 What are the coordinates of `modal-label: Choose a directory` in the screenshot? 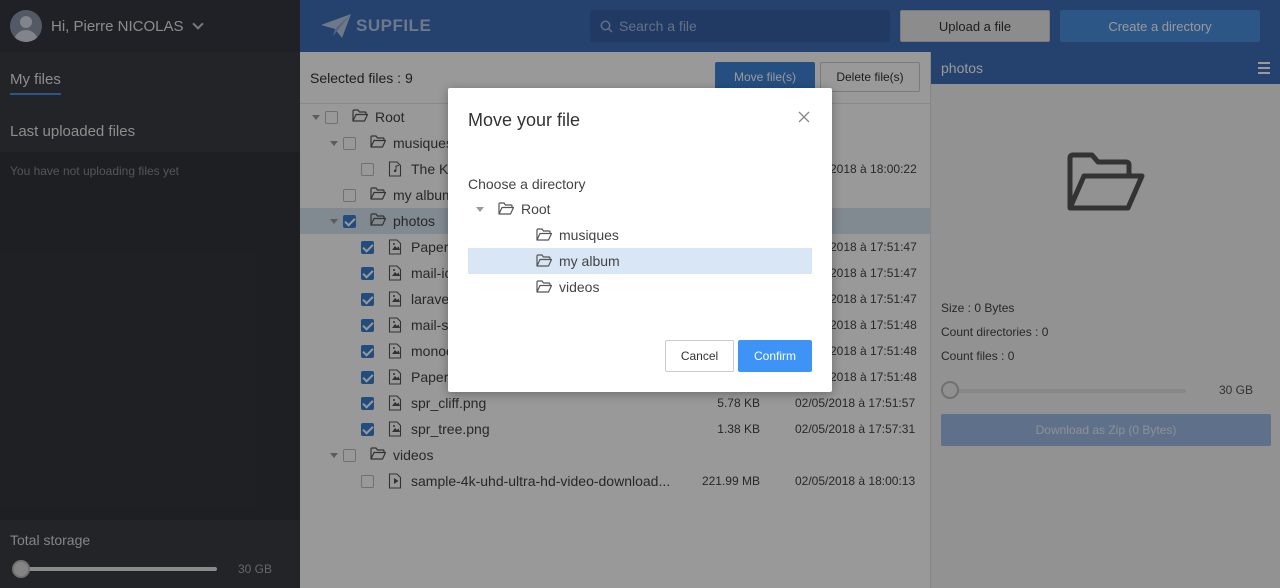 It's located at (527, 184).